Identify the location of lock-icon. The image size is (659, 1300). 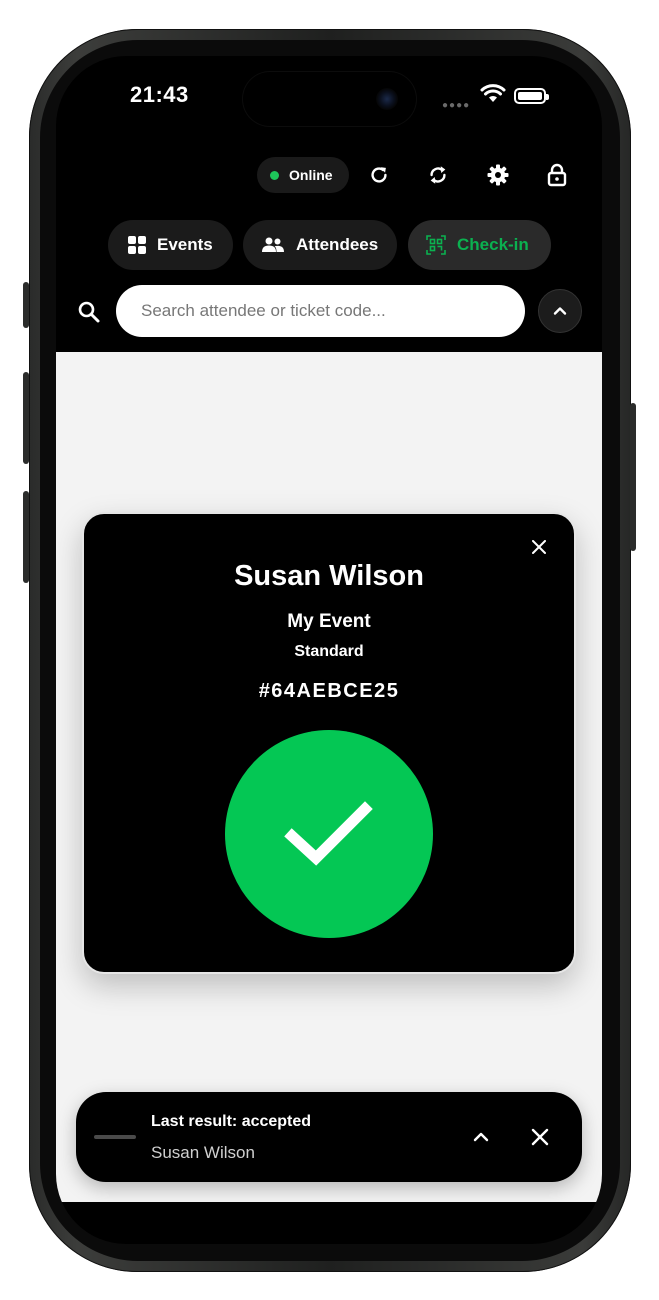
(557, 175).